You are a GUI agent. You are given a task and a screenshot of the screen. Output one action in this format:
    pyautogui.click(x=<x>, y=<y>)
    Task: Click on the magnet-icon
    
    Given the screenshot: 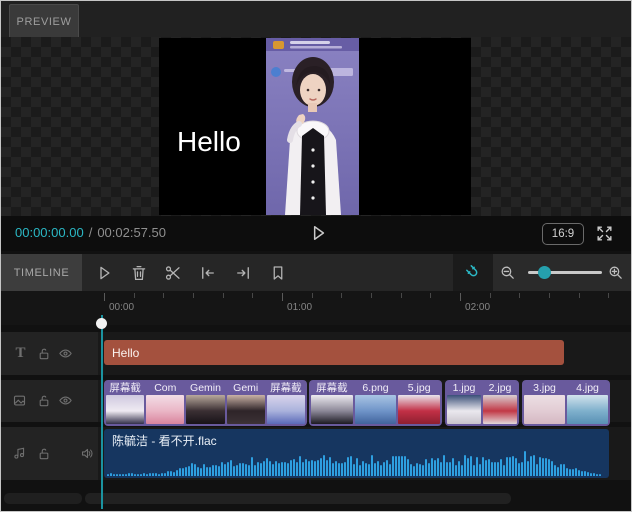 What is the action you would take?
    pyautogui.click(x=473, y=272)
    